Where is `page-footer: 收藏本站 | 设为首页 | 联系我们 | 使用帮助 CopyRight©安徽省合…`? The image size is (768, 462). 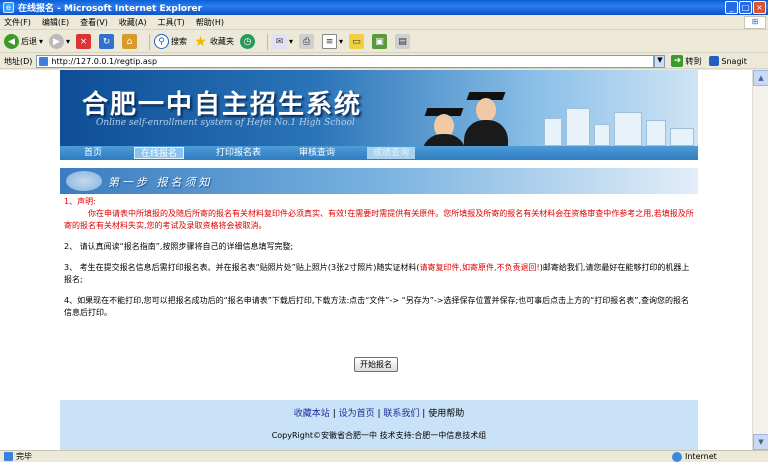
page-footer: 收藏本站 | 设为首页 | 联系我们 | 使用帮助 CopyRight©安徽省合… is located at coordinates (379, 425).